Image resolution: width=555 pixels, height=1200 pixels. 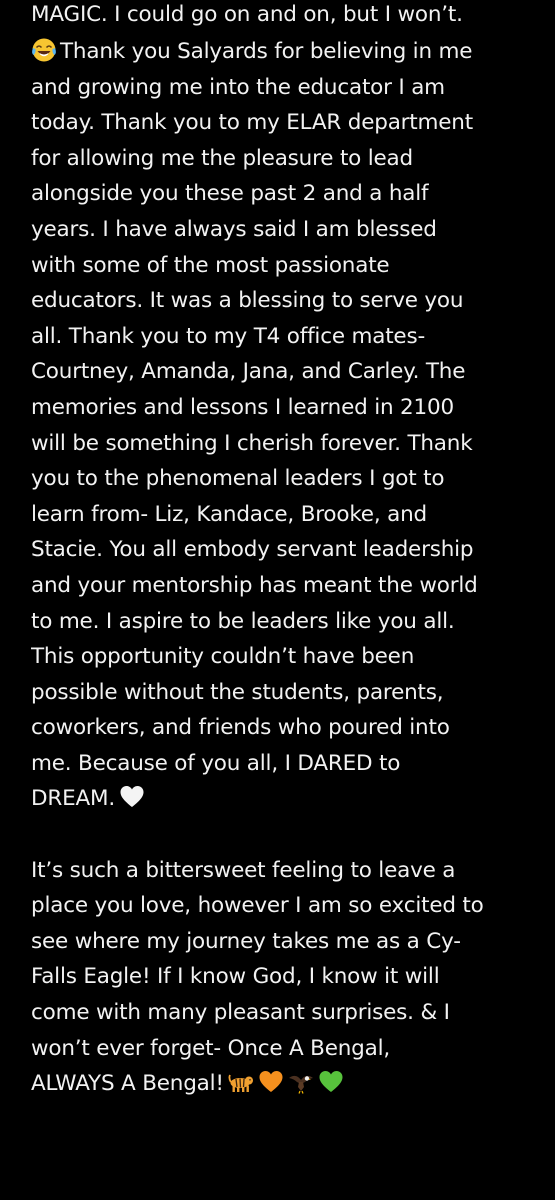 What do you see at coordinates (238, 479) in the screenshot?
I see `text-line: you to the phenomenal leaders I got to` at bounding box center [238, 479].